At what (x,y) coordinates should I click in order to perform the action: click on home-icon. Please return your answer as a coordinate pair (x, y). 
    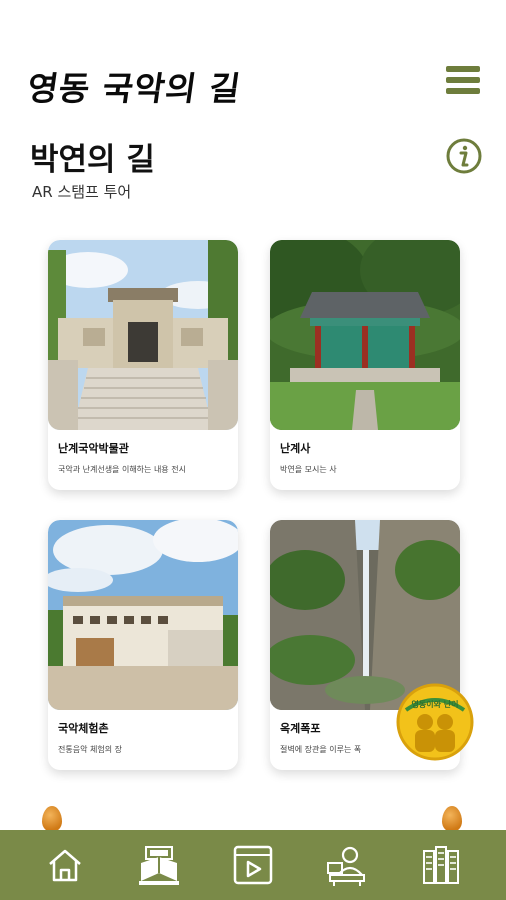
    Looking at the image, I should click on (65, 865).